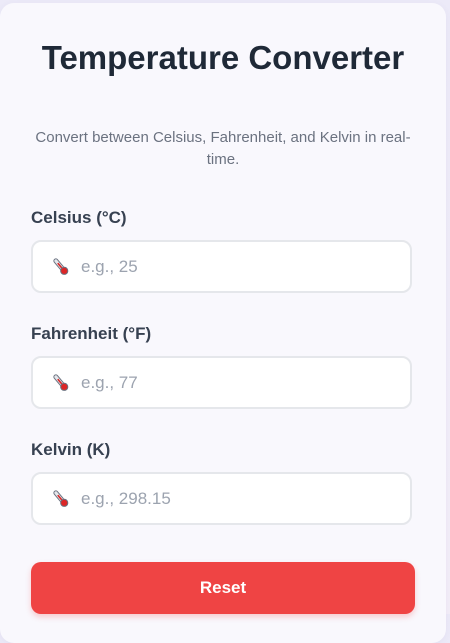  I want to click on celsius-input, so click(231, 266).